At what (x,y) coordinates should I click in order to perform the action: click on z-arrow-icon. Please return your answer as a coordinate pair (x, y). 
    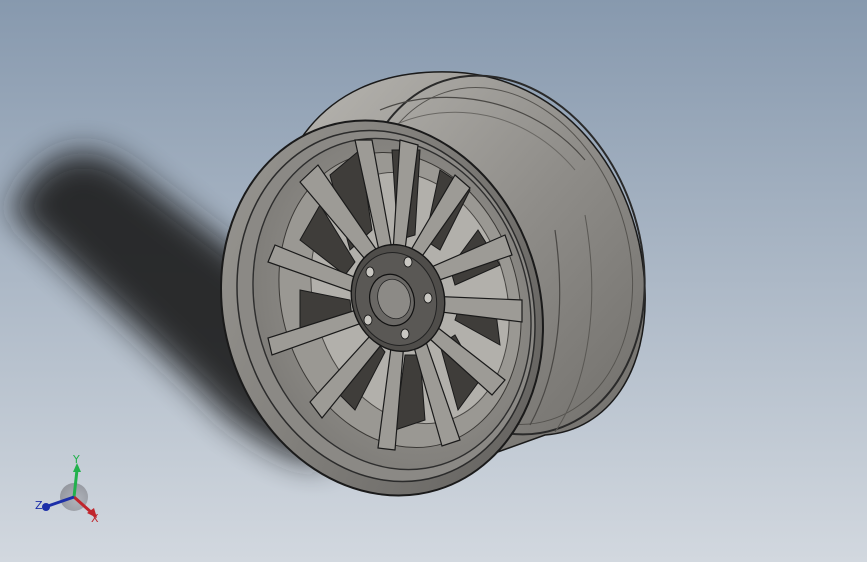
    Looking at the image, I should click on (46, 507).